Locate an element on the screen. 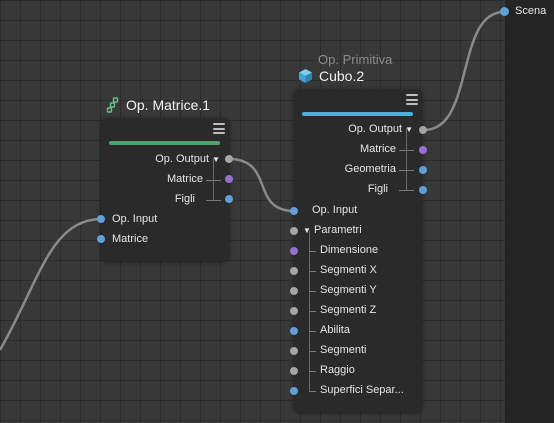 The width and height of the screenshot is (554, 423). cube-output-label: Op. Output is located at coordinates (375, 129).